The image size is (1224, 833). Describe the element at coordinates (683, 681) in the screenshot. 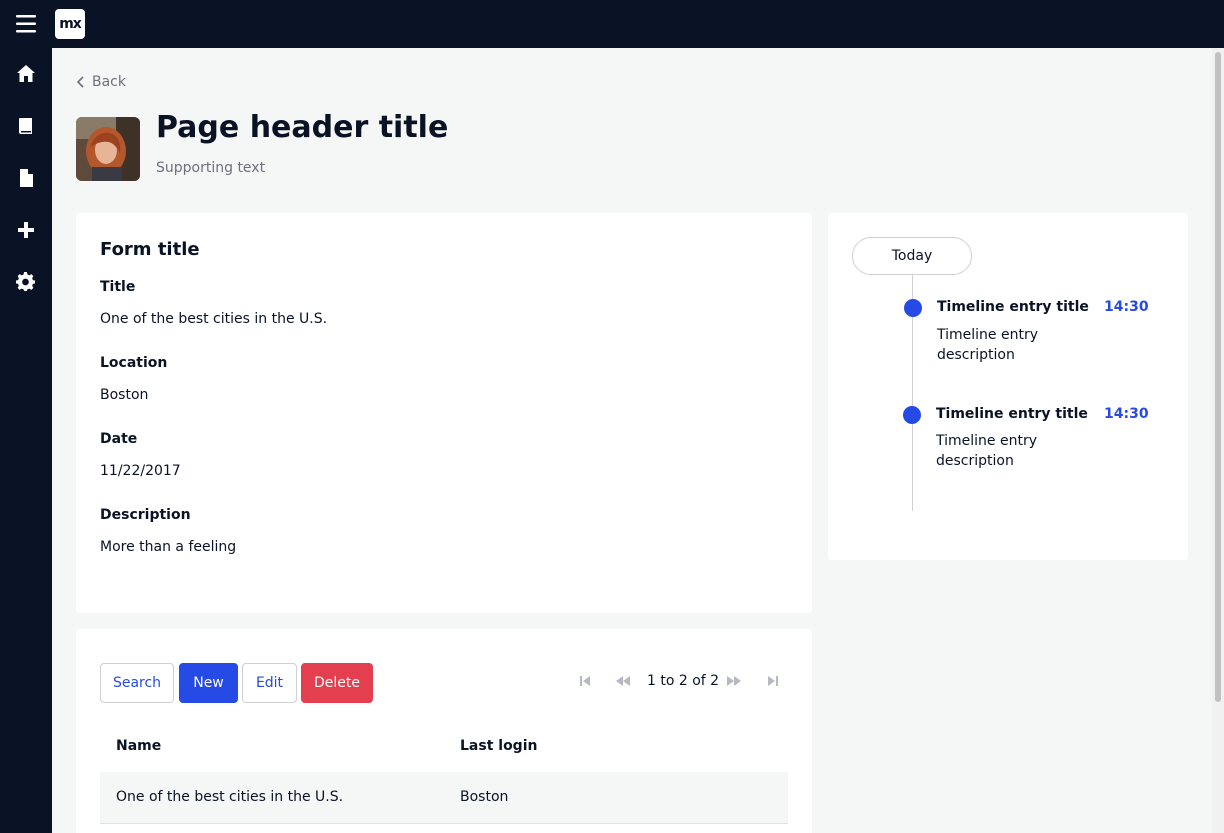

I see `pager-status: 1 to 2 of 2` at that location.